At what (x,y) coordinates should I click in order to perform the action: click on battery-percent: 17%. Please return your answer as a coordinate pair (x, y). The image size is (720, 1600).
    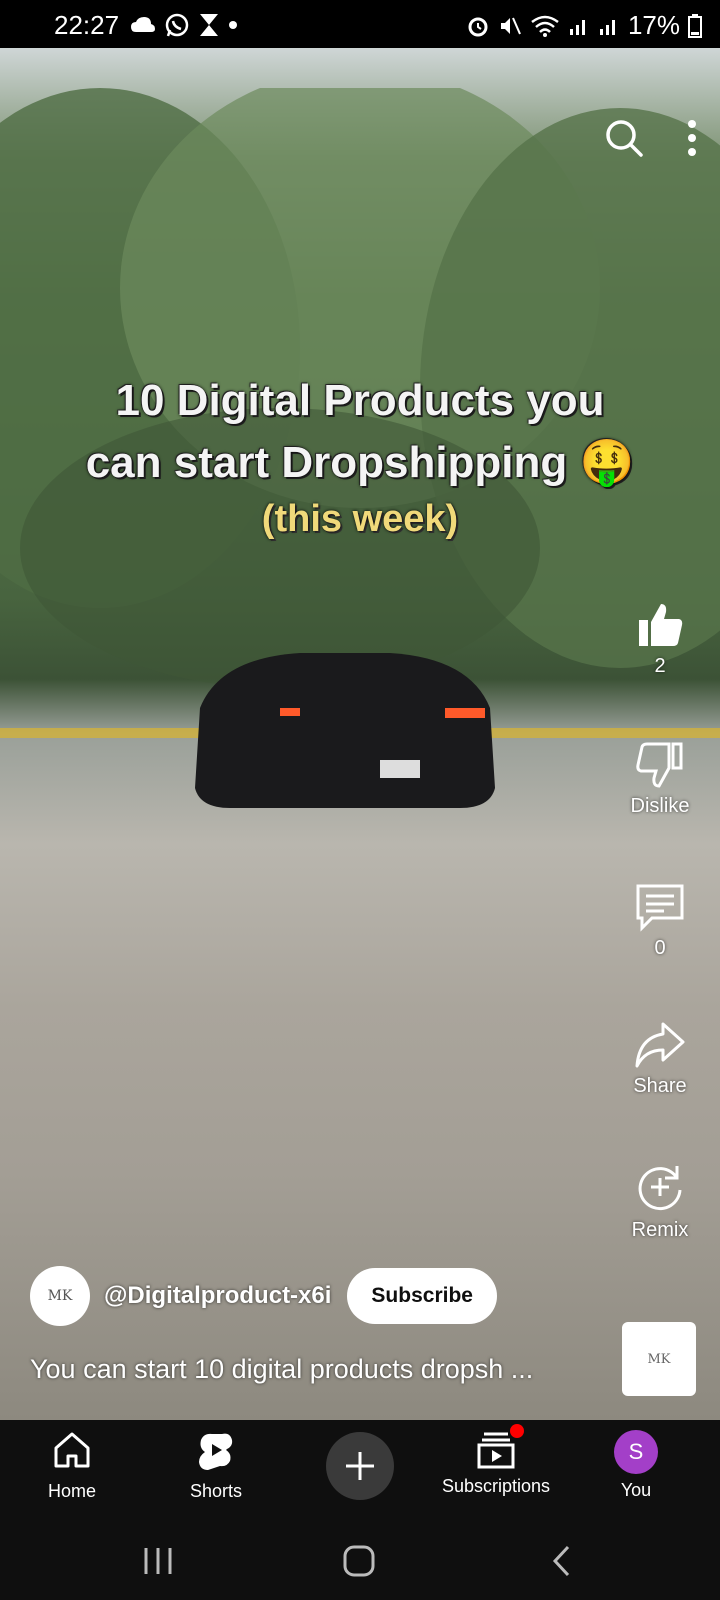
    Looking at the image, I should click on (653, 25).